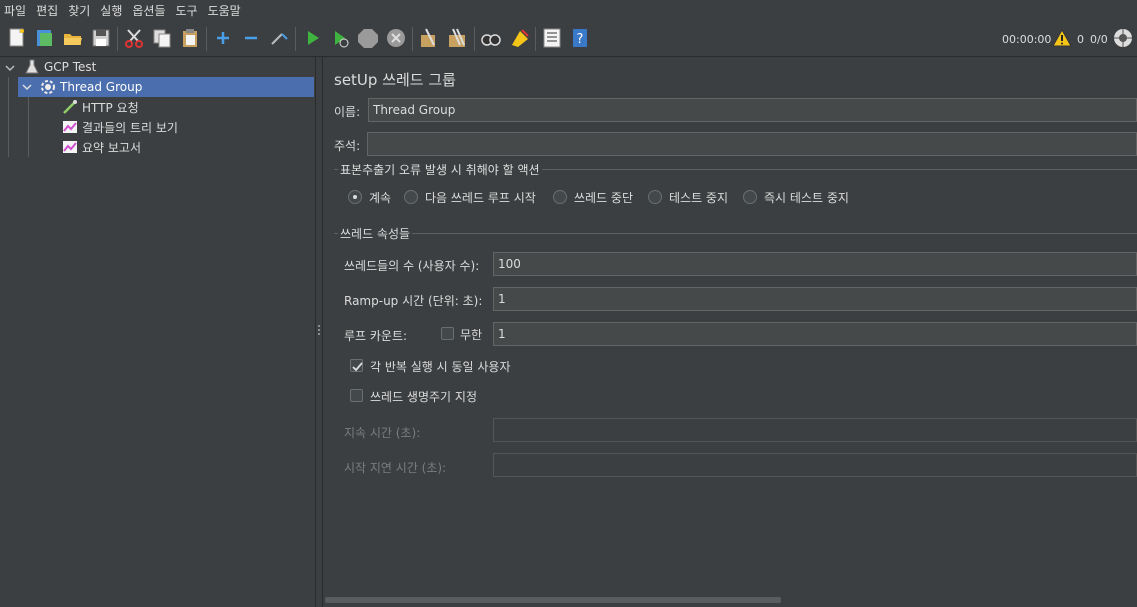  What do you see at coordinates (604, 198) in the screenshot?
I see `radio-label: 쓰레드 중단` at bounding box center [604, 198].